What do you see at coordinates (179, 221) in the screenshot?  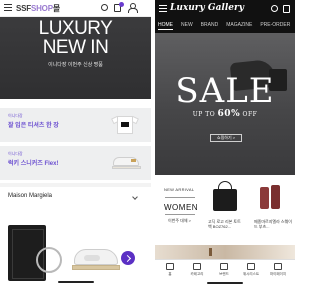 I see `new-arrival-link: 이번주 대체 >` at bounding box center [179, 221].